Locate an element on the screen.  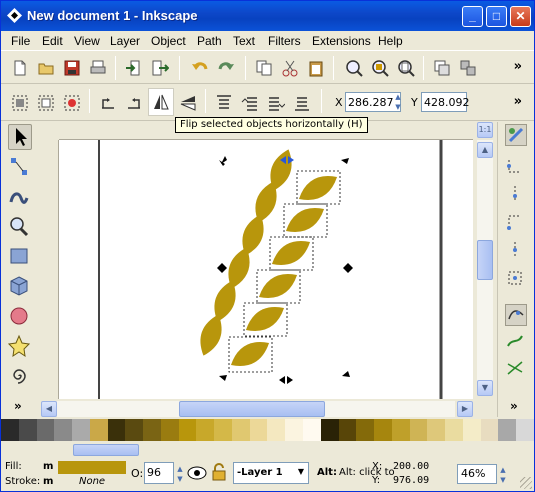
zoom-selection-icon is located at coordinates (354, 68).